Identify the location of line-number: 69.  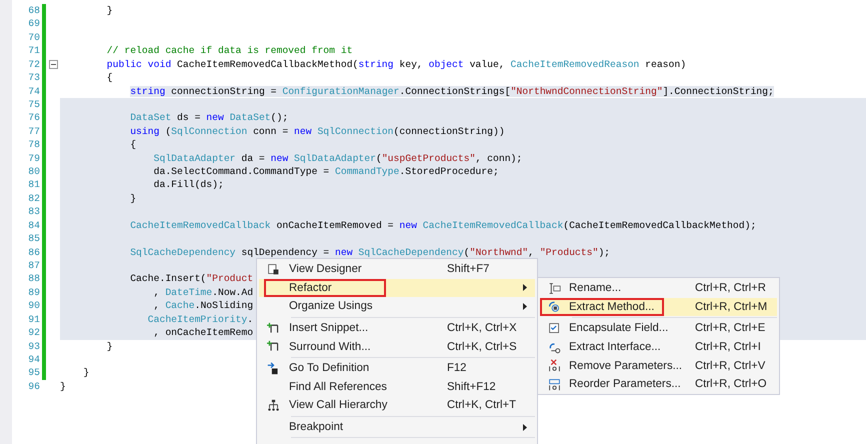
(34, 24).